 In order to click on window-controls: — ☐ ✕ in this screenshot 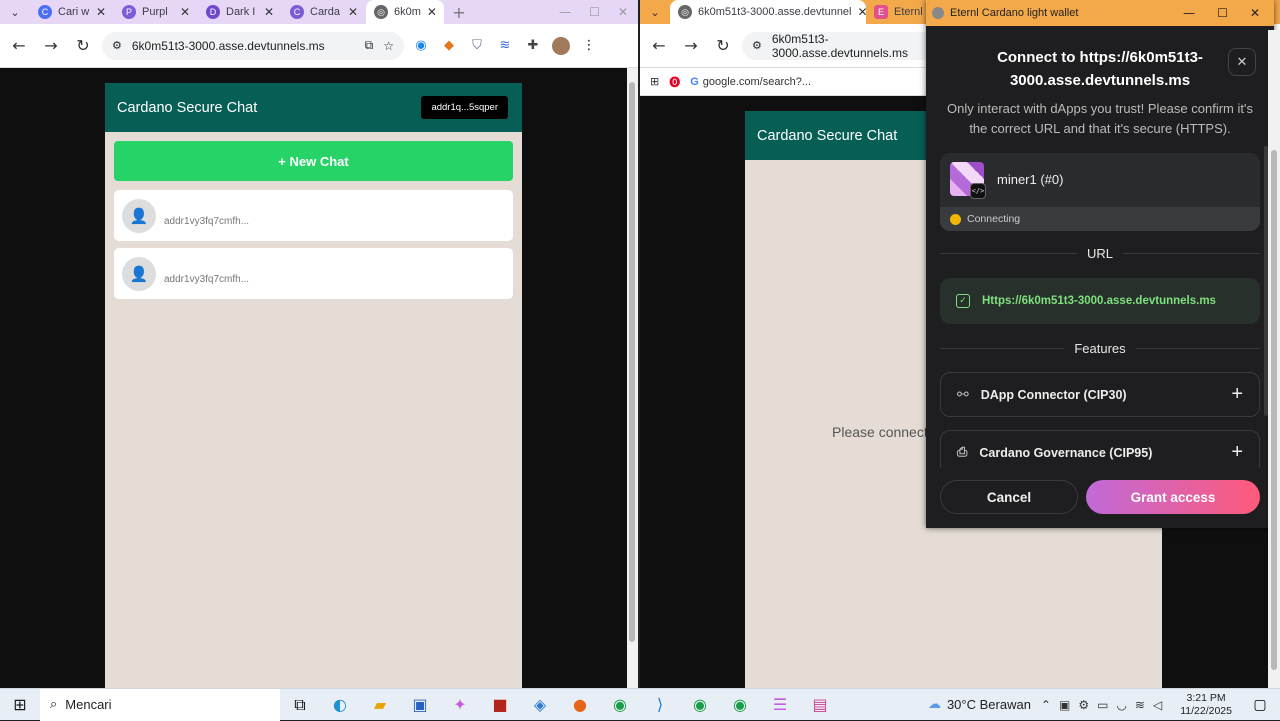, I will do `click(598, 12)`.